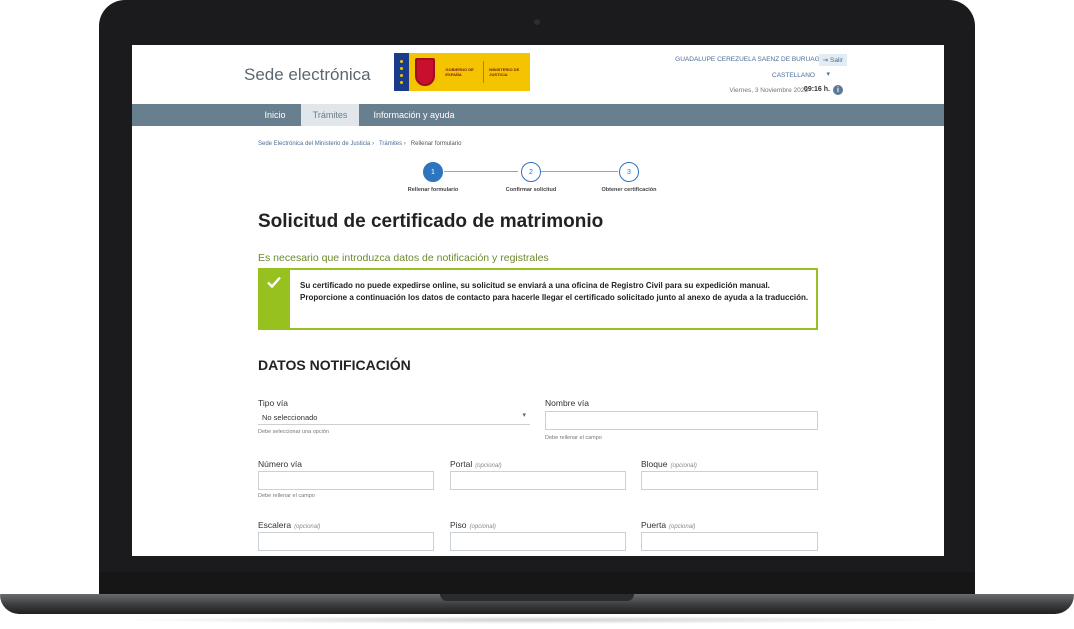 The height and width of the screenshot is (629, 1074). Describe the element at coordinates (838, 90) in the screenshot. I see `info-icon: i` at that location.